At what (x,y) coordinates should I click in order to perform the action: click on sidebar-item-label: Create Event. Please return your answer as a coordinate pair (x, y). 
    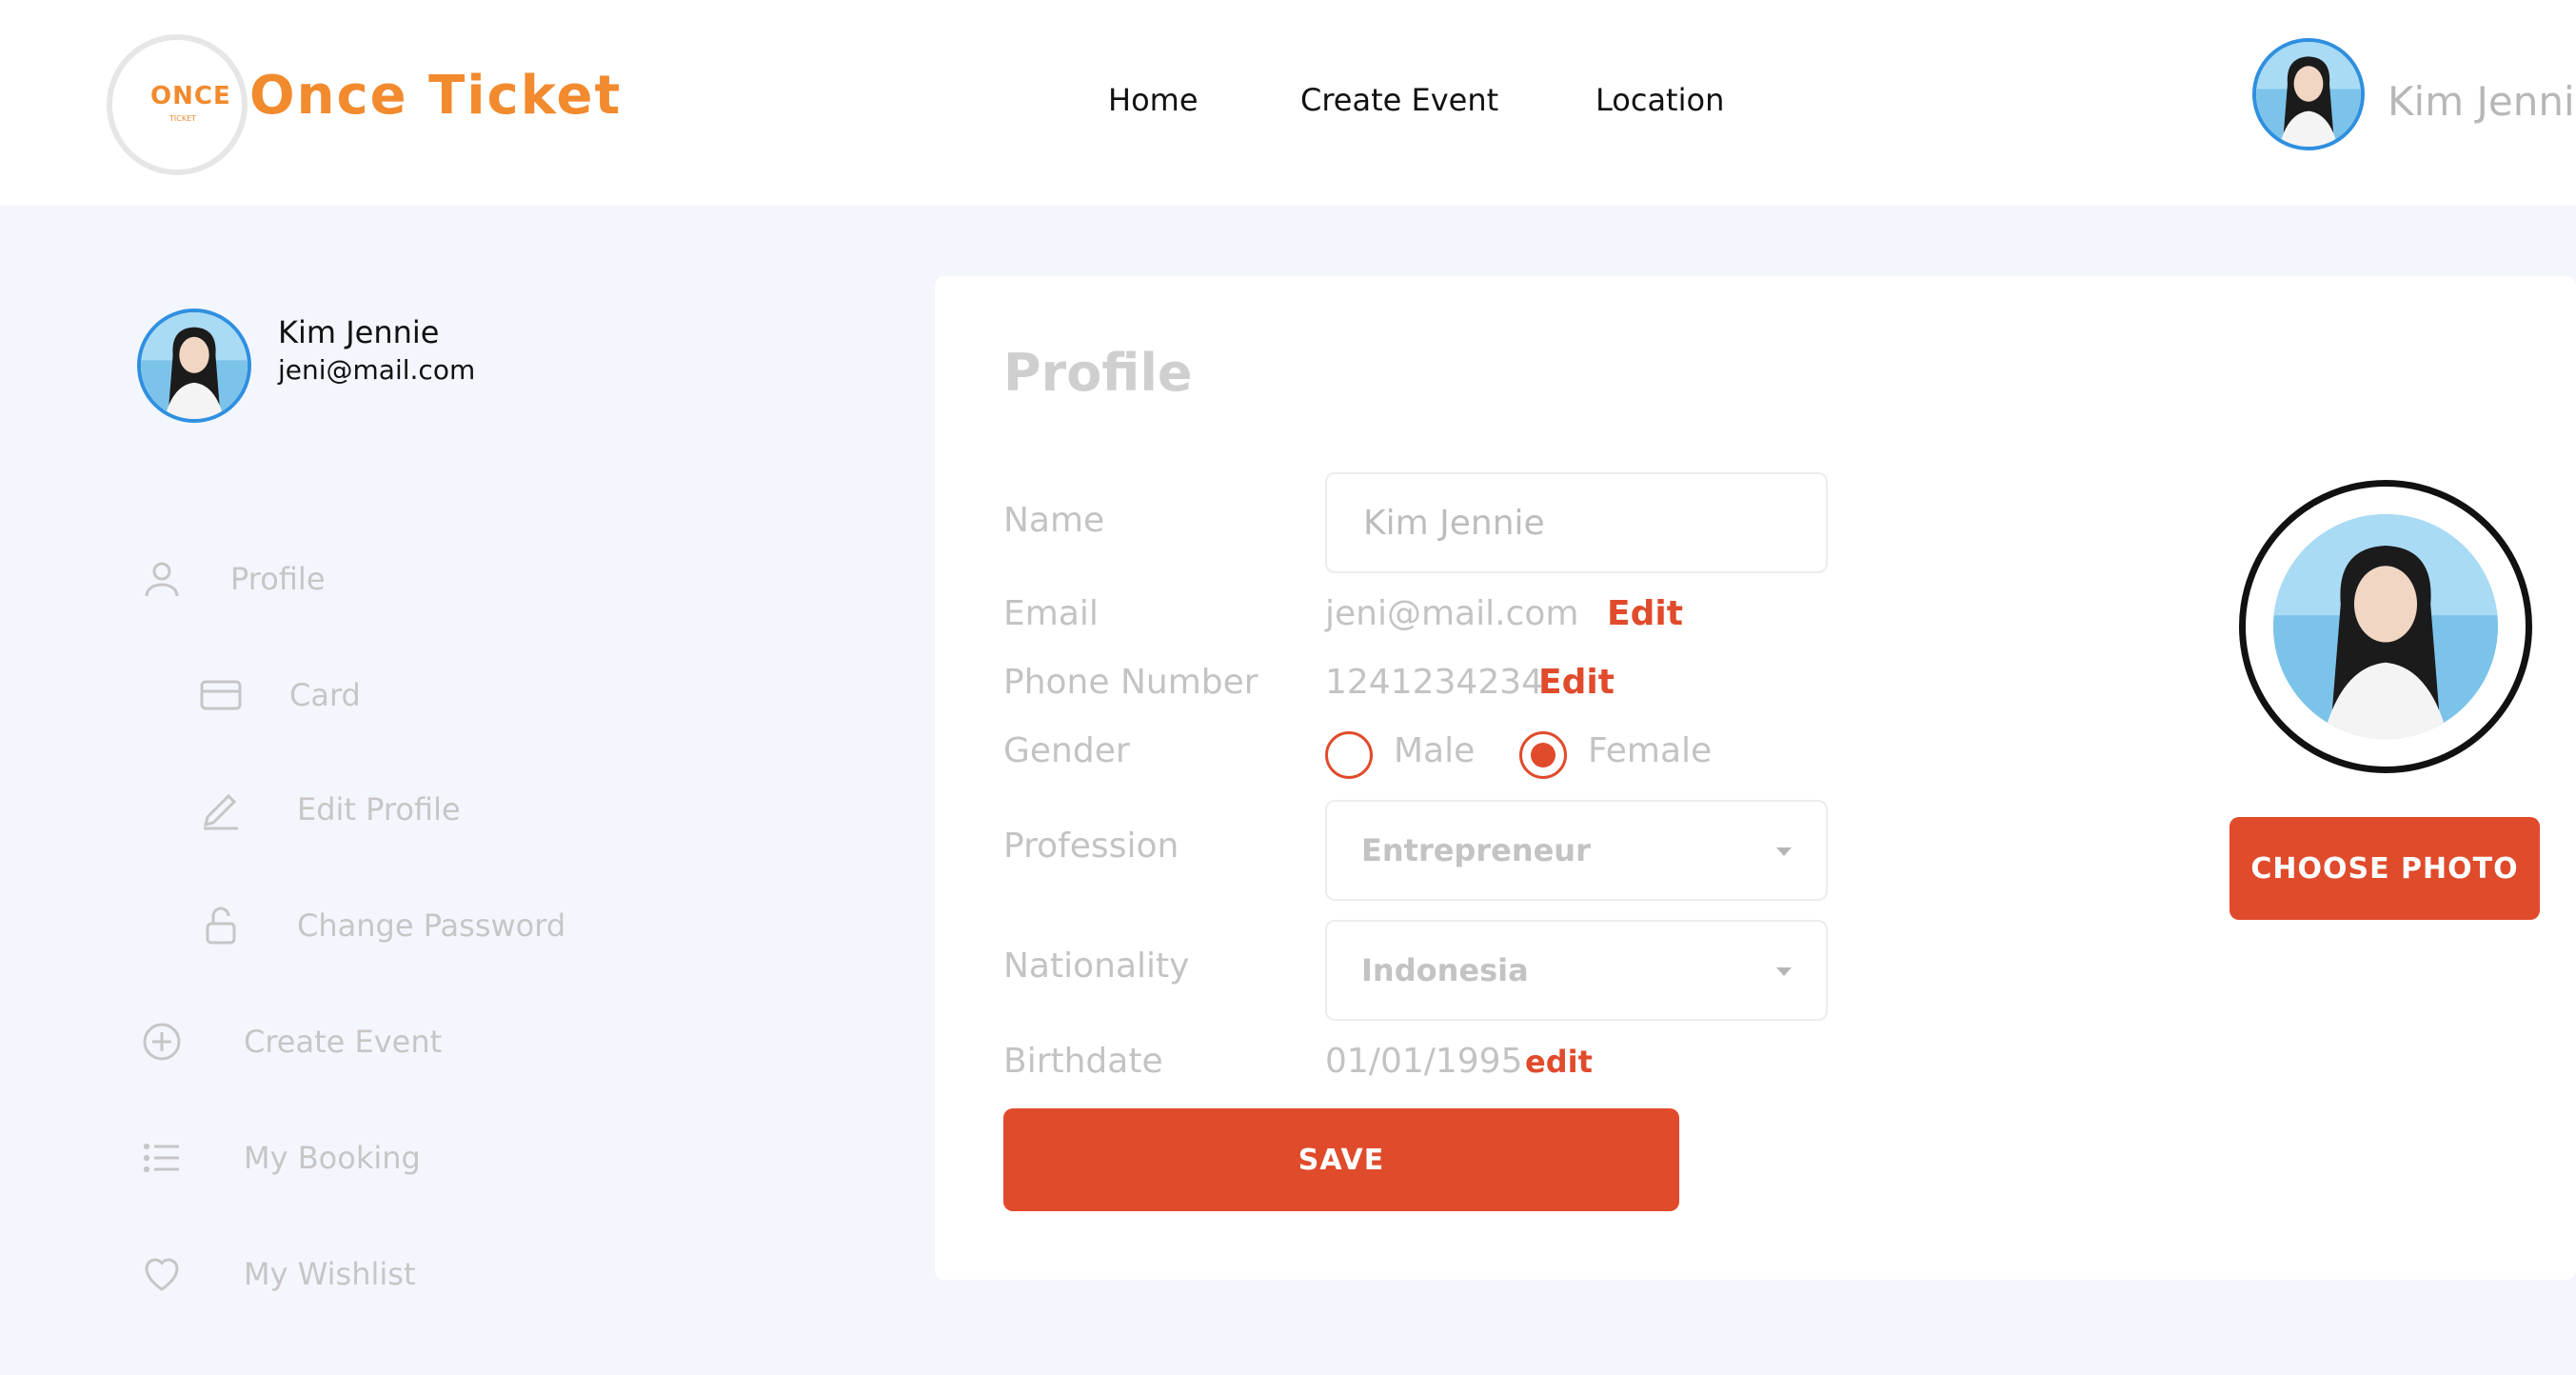
    Looking at the image, I should click on (344, 1042).